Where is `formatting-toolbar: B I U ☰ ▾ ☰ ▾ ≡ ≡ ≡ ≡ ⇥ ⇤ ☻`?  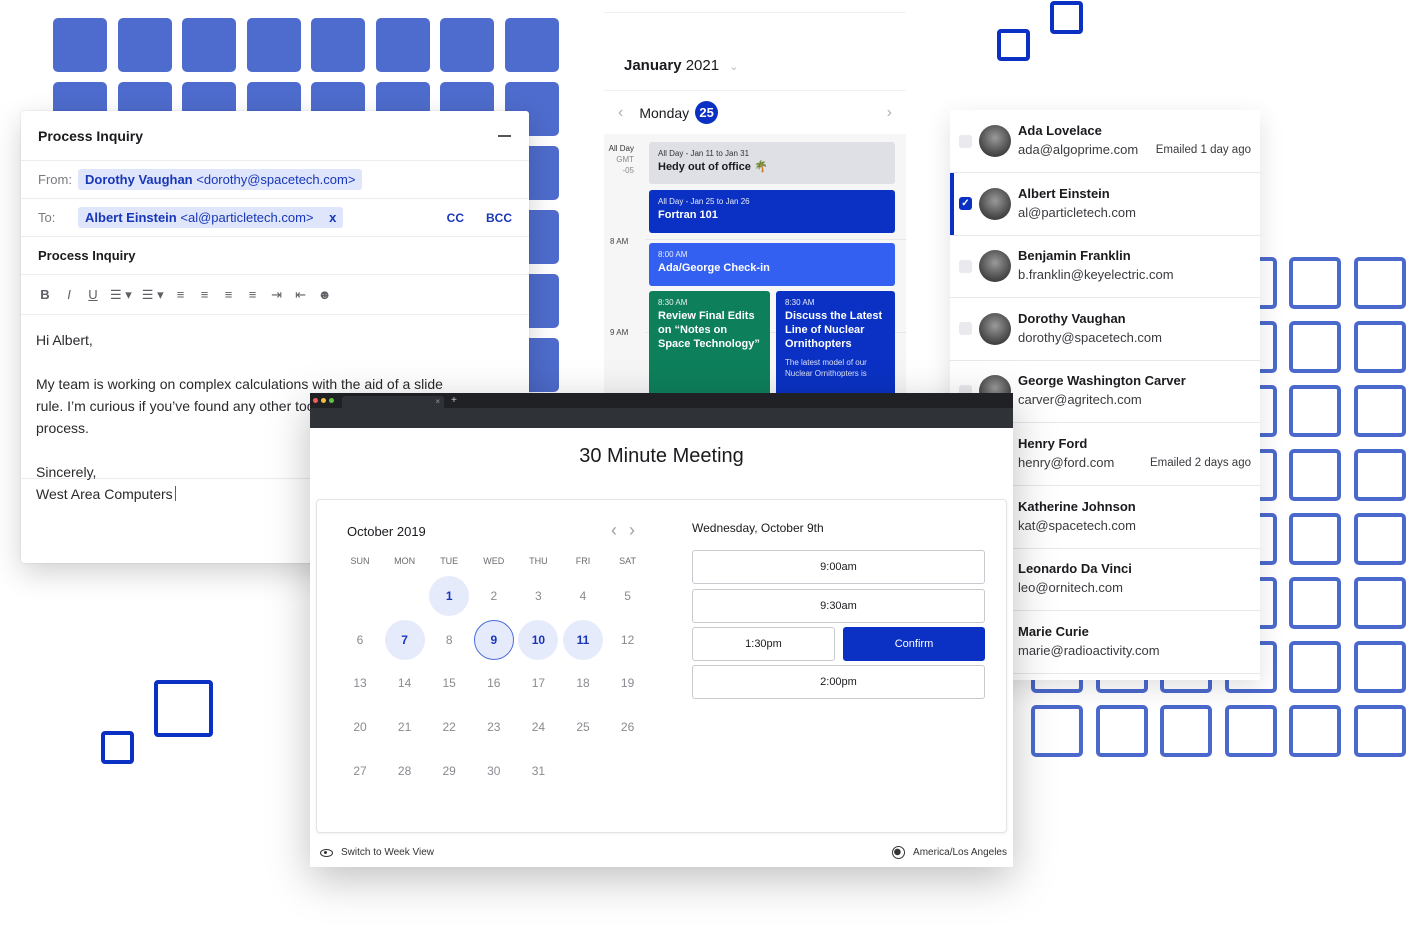 formatting-toolbar: B I U ☰ ▾ ☰ ▾ ≡ ≡ ≡ ≡ ⇥ ⇤ ☻ is located at coordinates (275, 295).